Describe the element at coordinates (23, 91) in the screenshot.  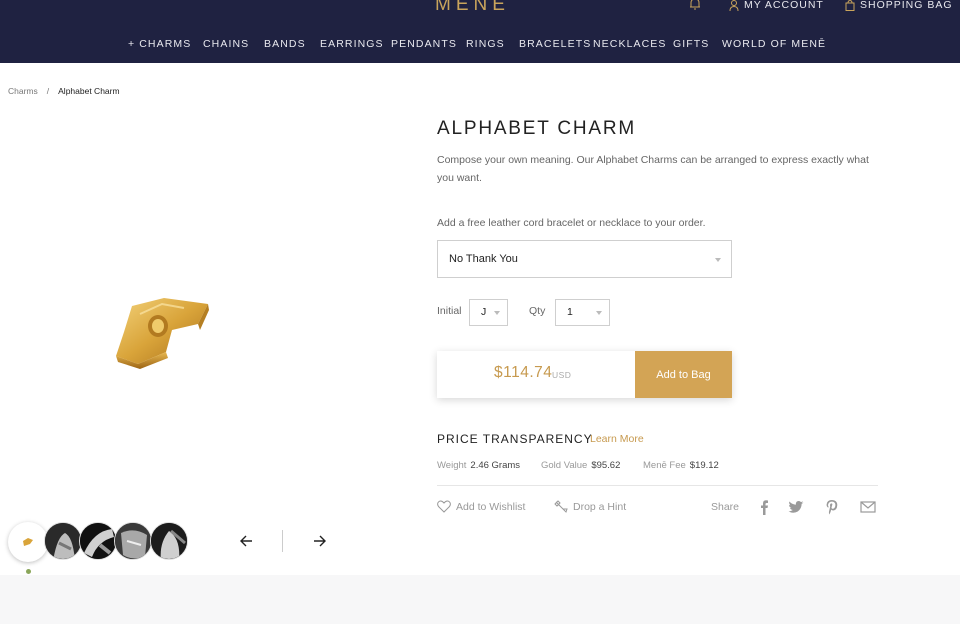
I see `breadcrumb-charms: Charms` at that location.